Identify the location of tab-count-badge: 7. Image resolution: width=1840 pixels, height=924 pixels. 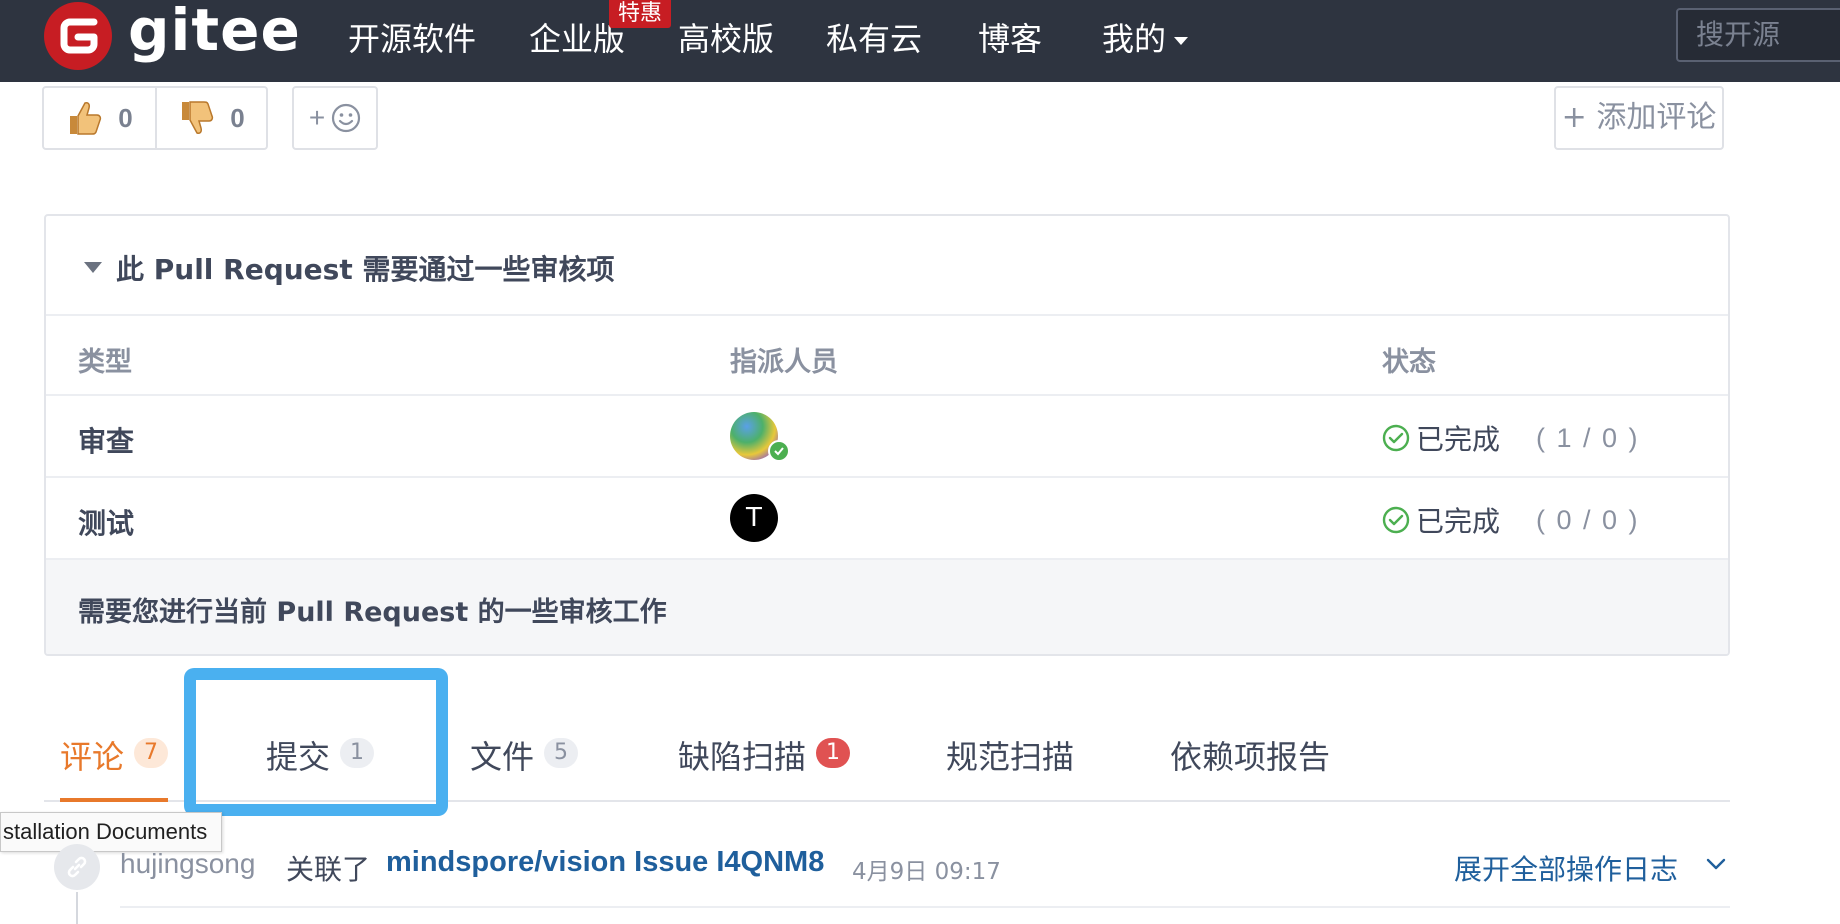
(151, 753).